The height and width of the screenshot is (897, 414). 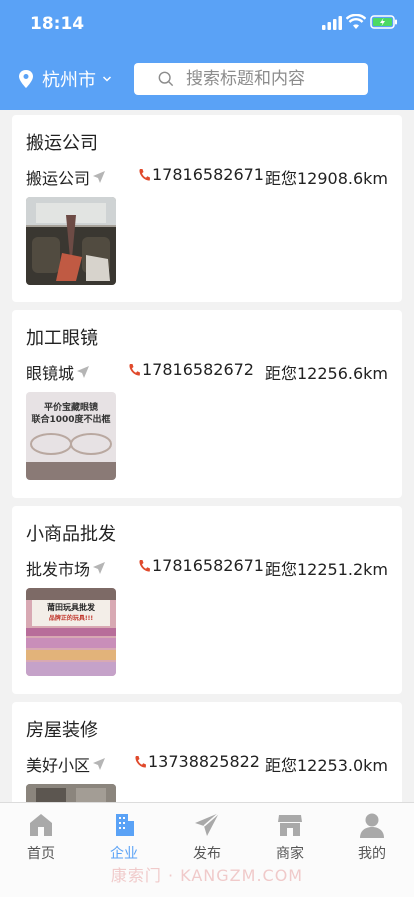 What do you see at coordinates (326, 765) in the screenshot?
I see `listing-distance: 距您12253.0km` at bounding box center [326, 765].